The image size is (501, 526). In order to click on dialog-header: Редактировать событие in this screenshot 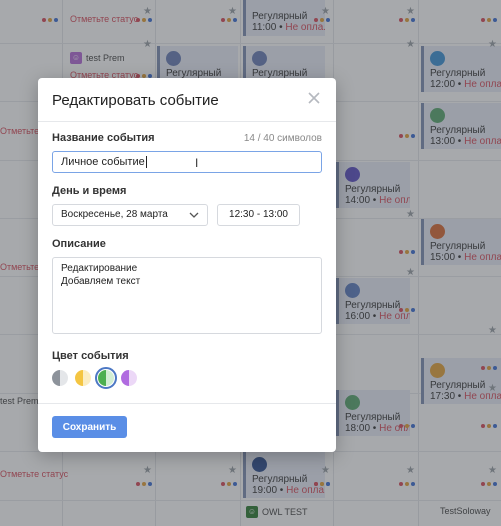, I will do `click(187, 100)`.